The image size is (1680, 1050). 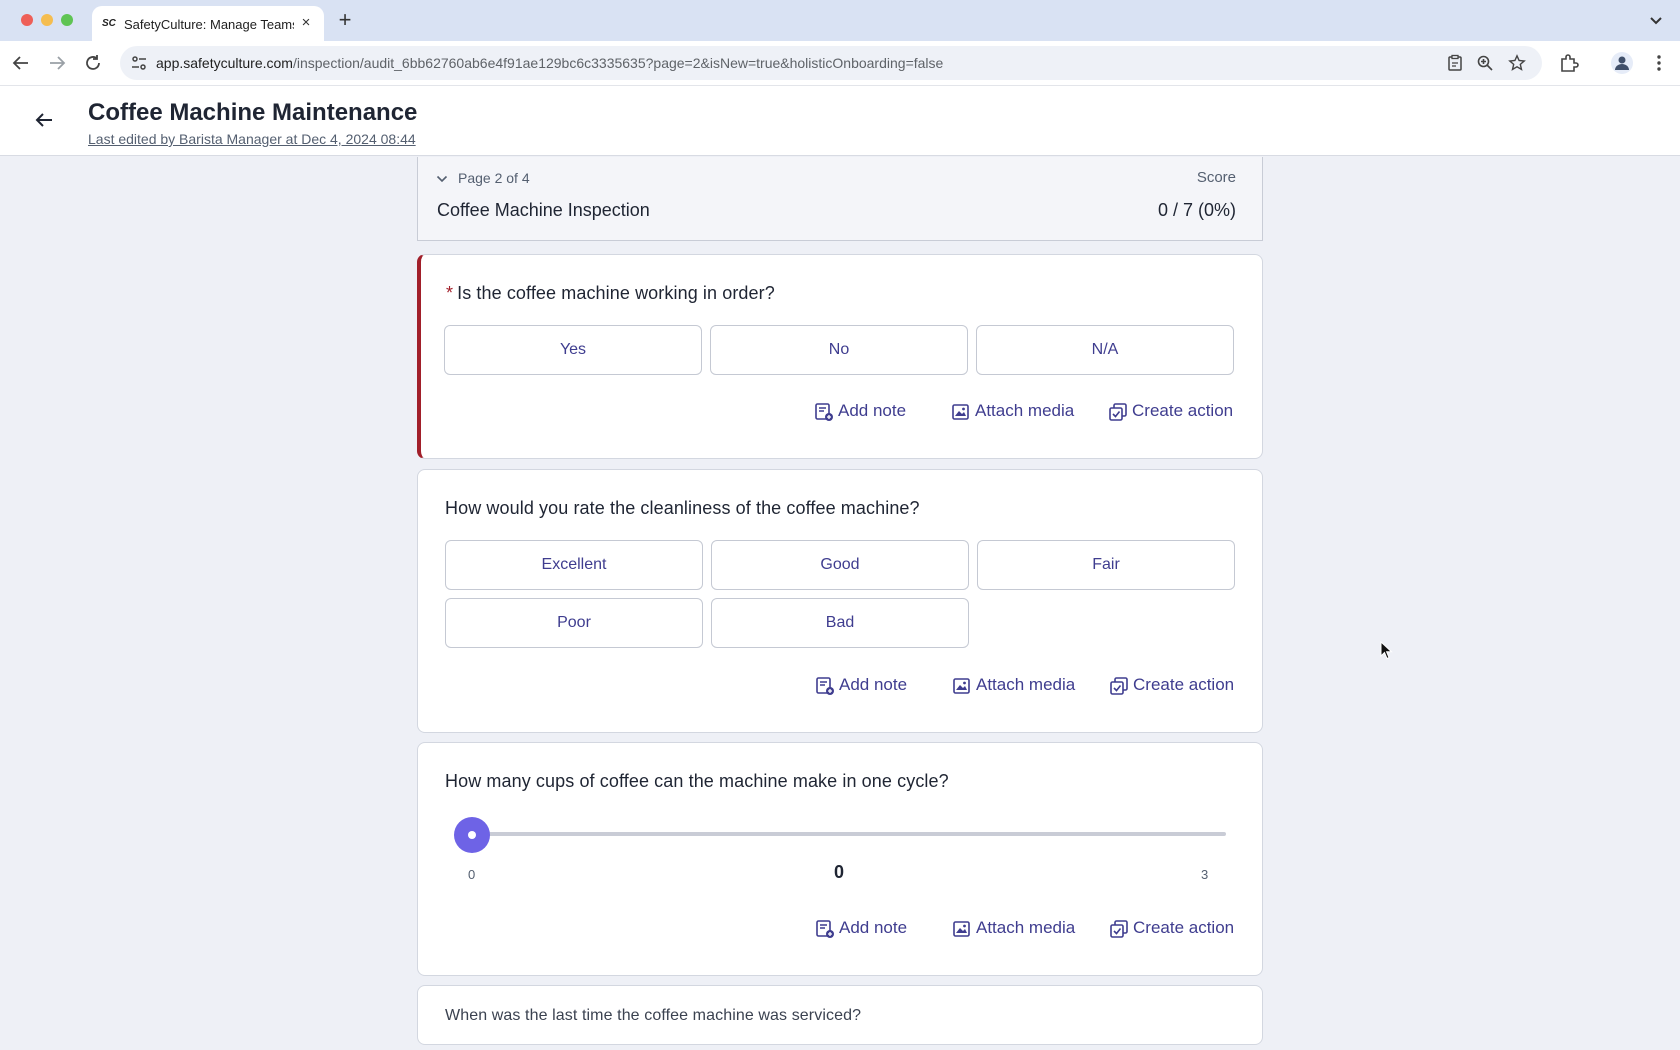 What do you see at coordinates (573, 350) in the screenshot?
I see `response-yes-button: Yes` at bounding box center [573, 350].